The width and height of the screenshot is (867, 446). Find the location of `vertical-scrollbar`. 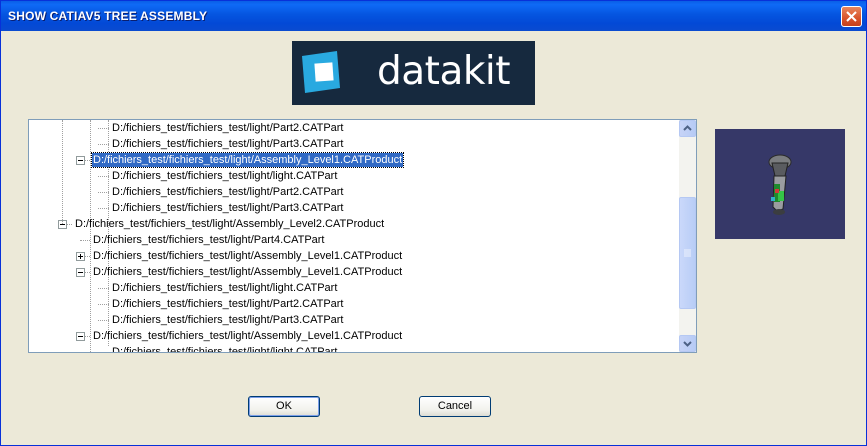

vertical-scrollbar is located at coordinates (687, 236).